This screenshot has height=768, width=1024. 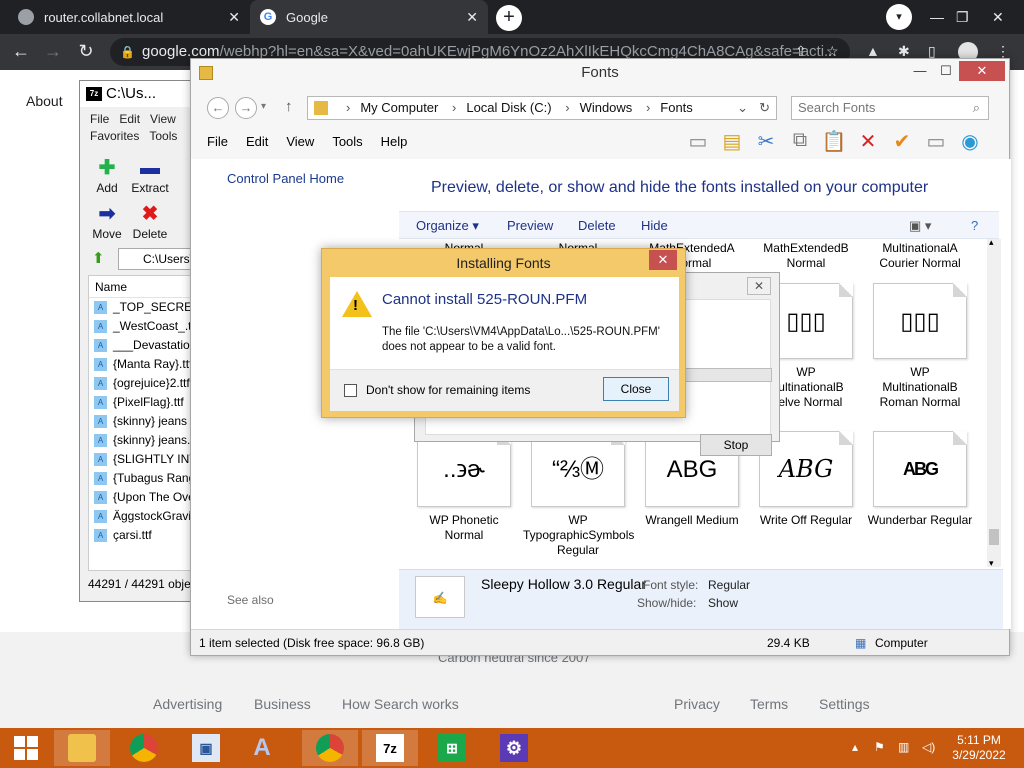 I want to click on font-tile: ABG Wunderbar Regular, so click(x=920, y=479).